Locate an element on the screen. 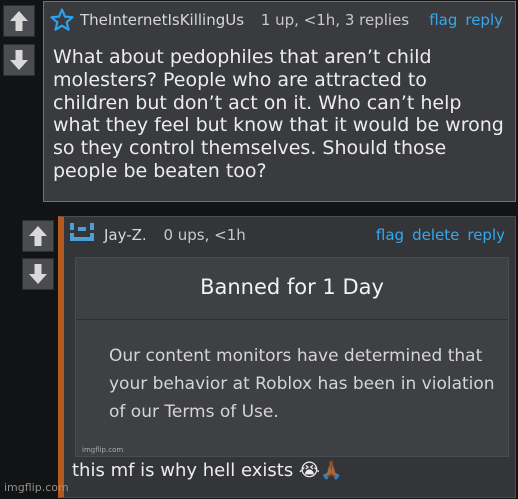  comment-actions: flag delete reply is located at coordinates (436, 235).